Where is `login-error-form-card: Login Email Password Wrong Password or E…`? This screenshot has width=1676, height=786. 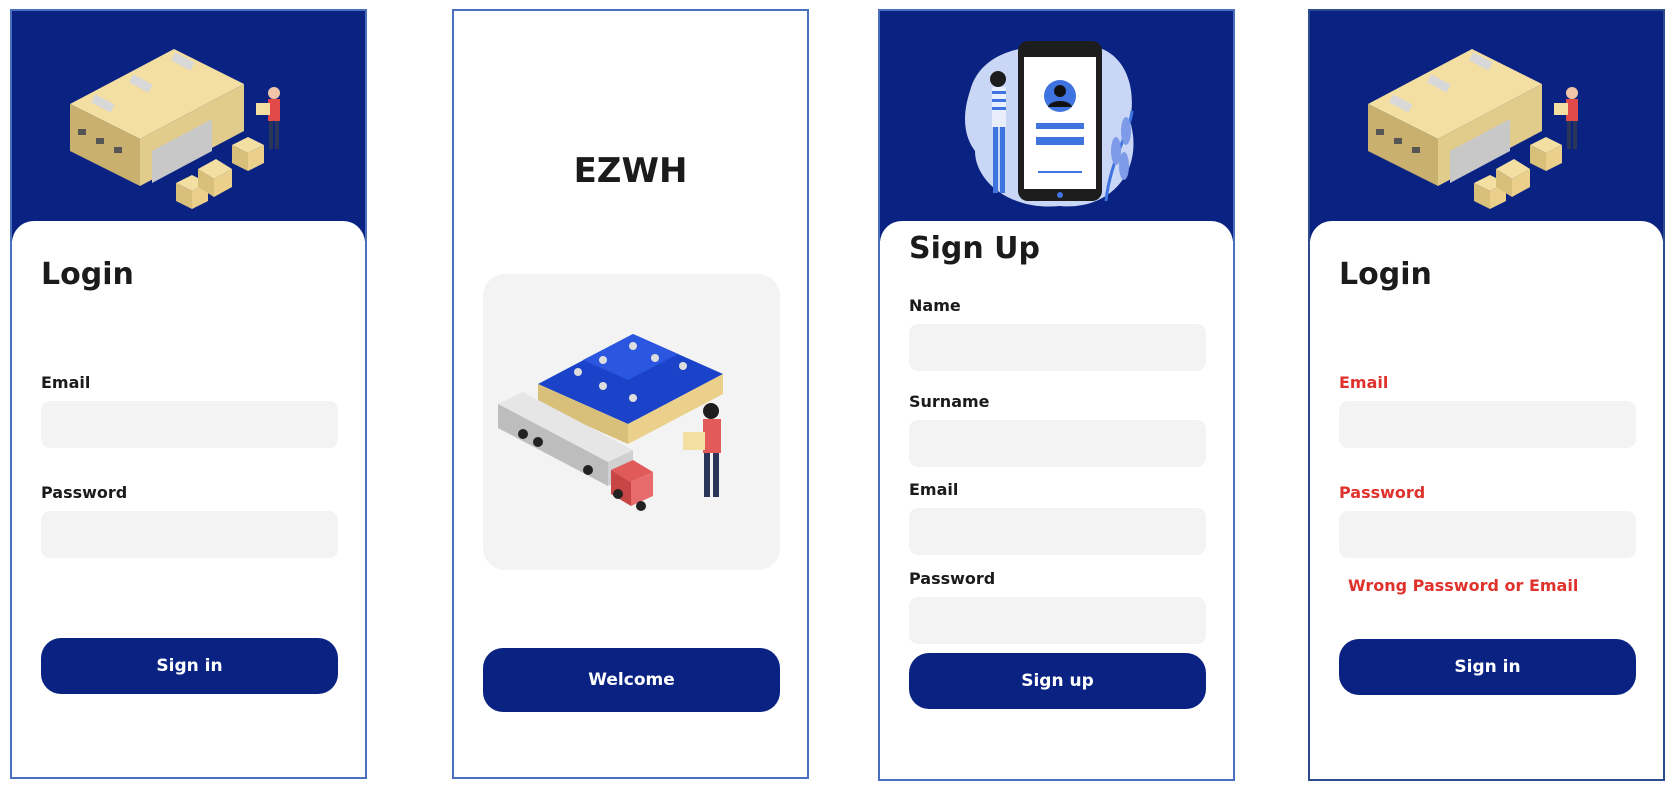
login-error-form-card: Login Email Password Wrong Password or E… is located at coordinates (1486, 500).